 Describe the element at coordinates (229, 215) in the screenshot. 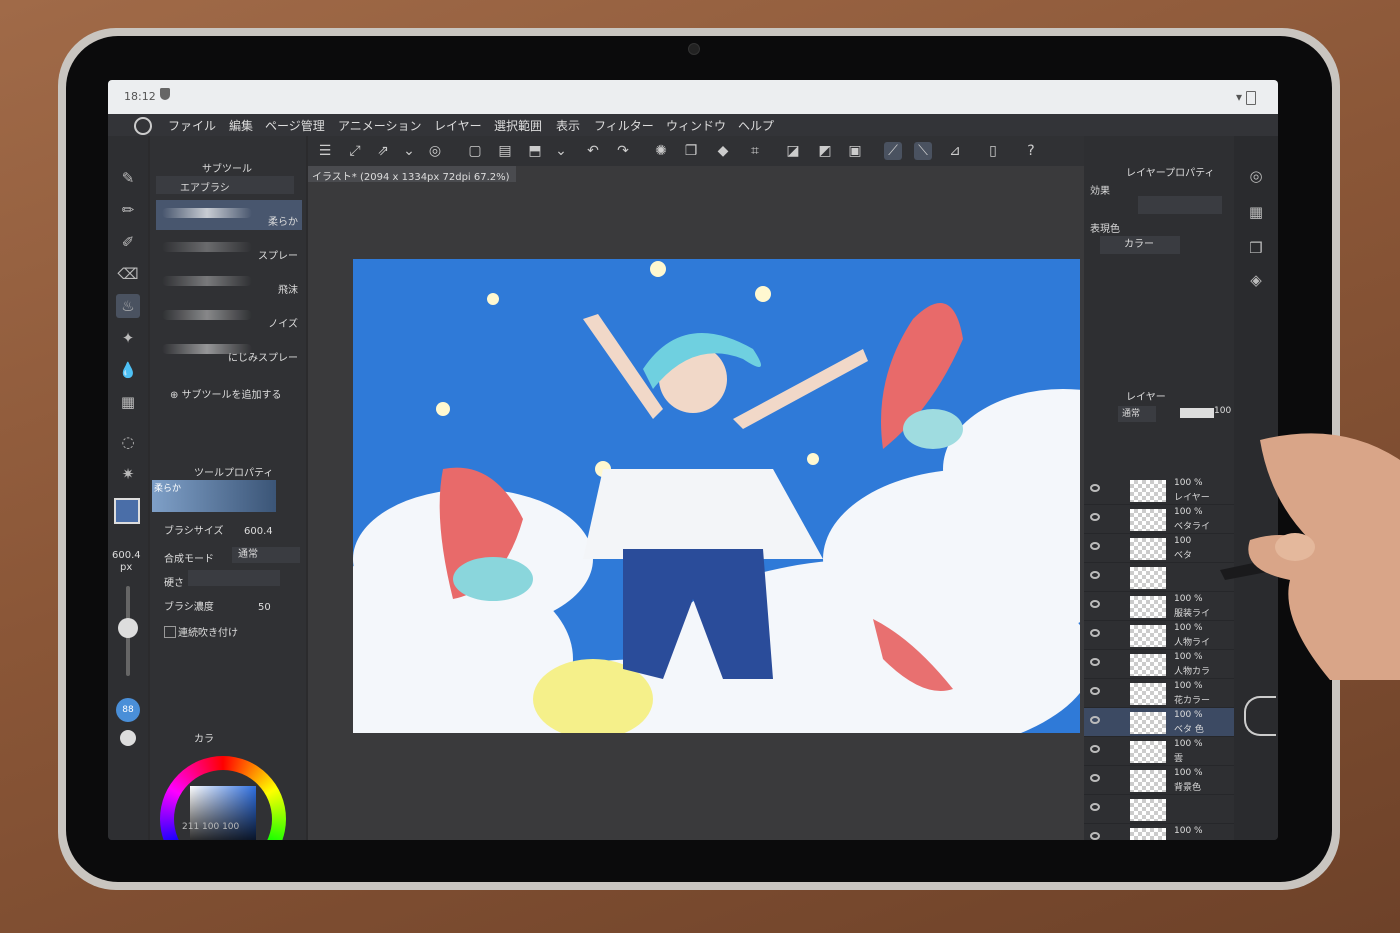

I see `brush-soft: 柔らか` at that location.